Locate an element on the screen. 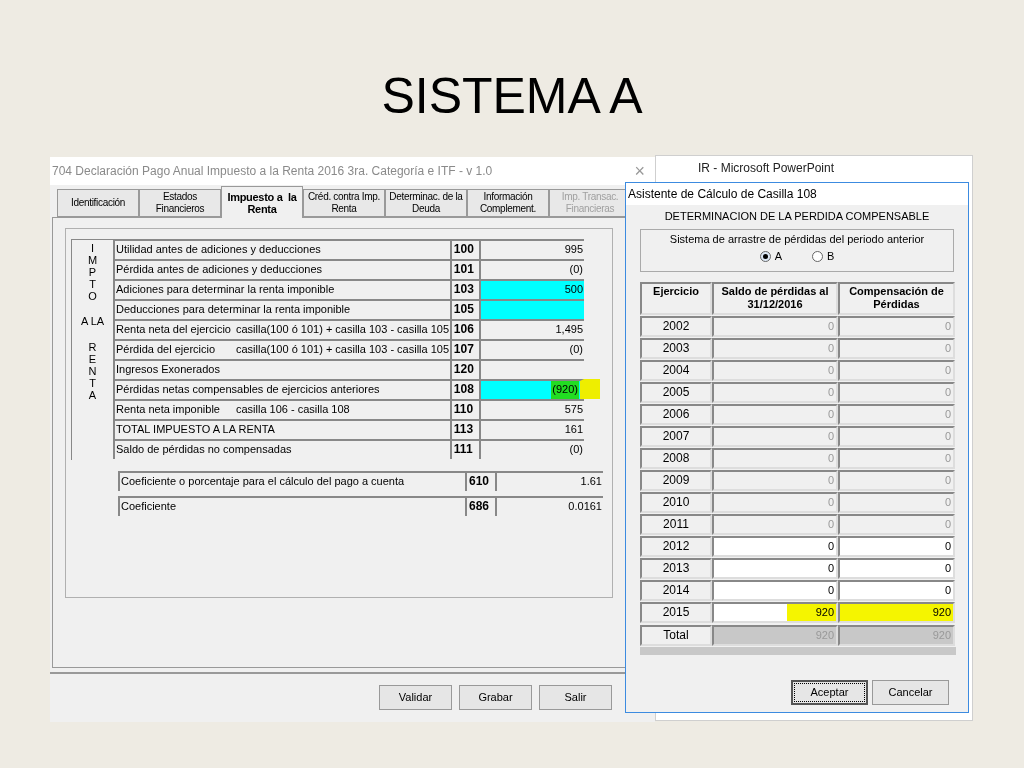 This screenshot has height=768, width=1024. dialog-title: Asistente de Cálculo de Casilla 108 is located at coordinates (722, 194).